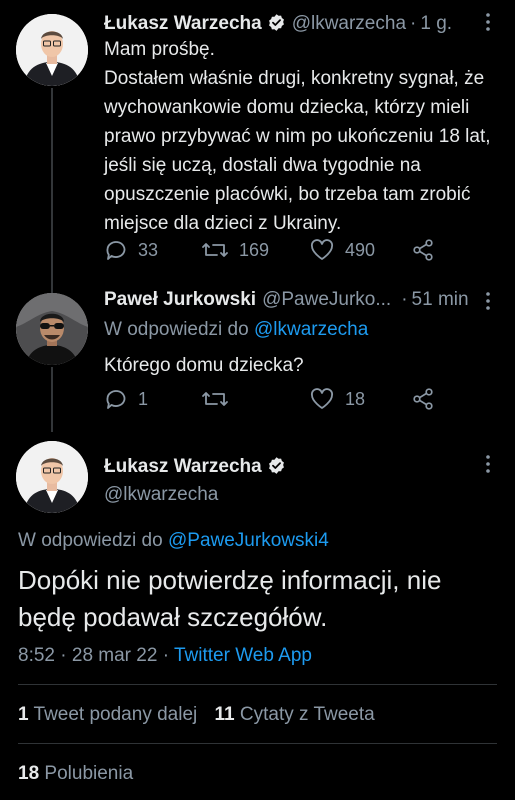  I want to click on tweet-header: Łukasz Warzecha, so click(195, 465).